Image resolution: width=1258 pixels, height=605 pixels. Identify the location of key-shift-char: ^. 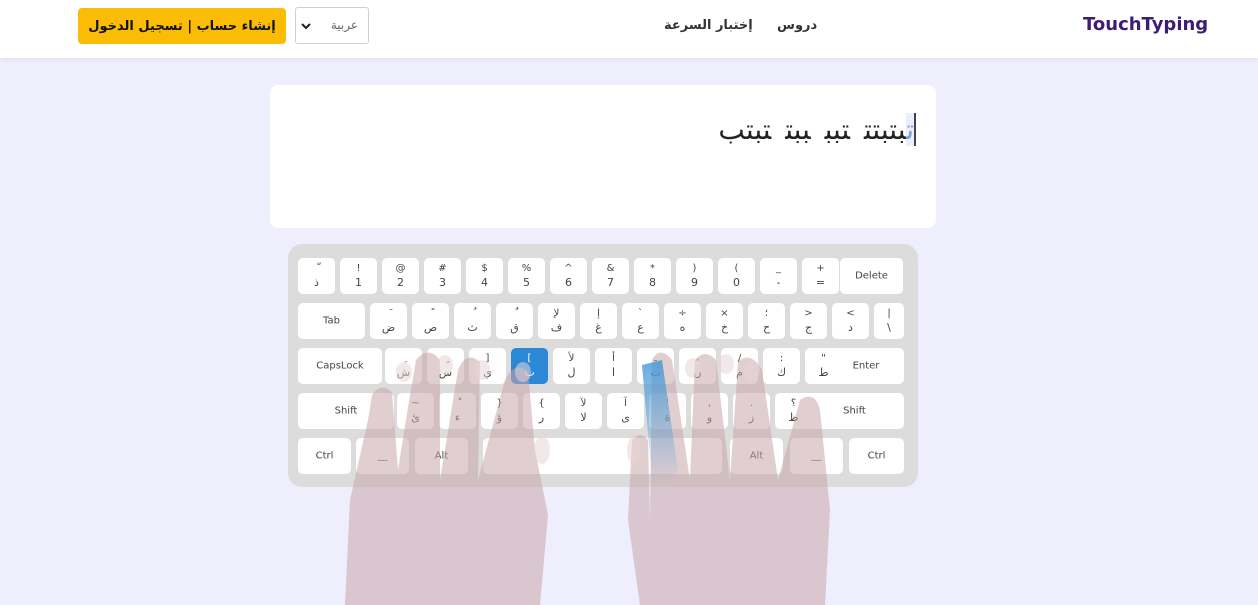
(568, 268).